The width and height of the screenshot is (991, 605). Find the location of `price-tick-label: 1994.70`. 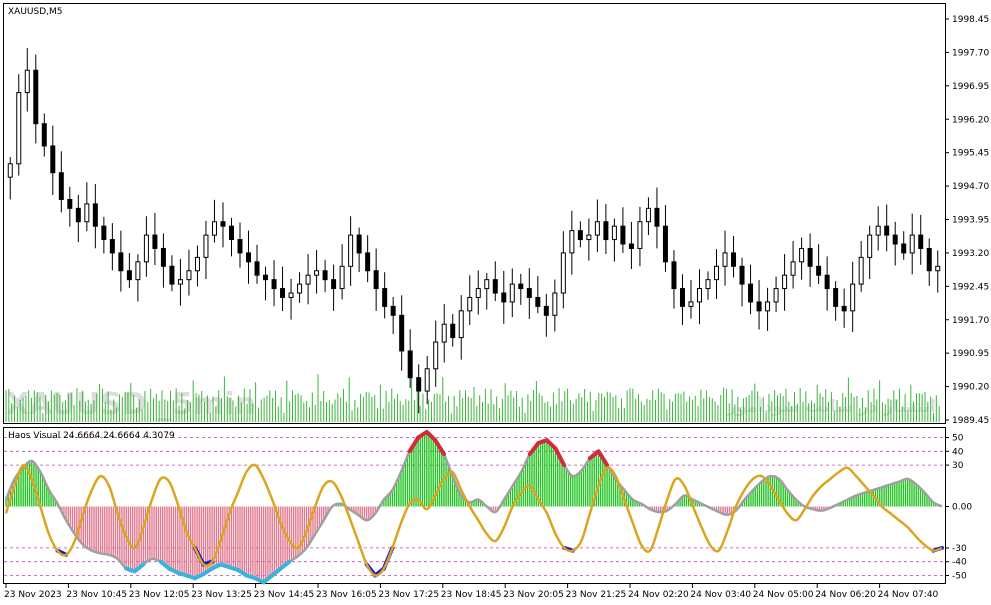

price-tick-label: 1994.70 is located at coordinates (970, 187).